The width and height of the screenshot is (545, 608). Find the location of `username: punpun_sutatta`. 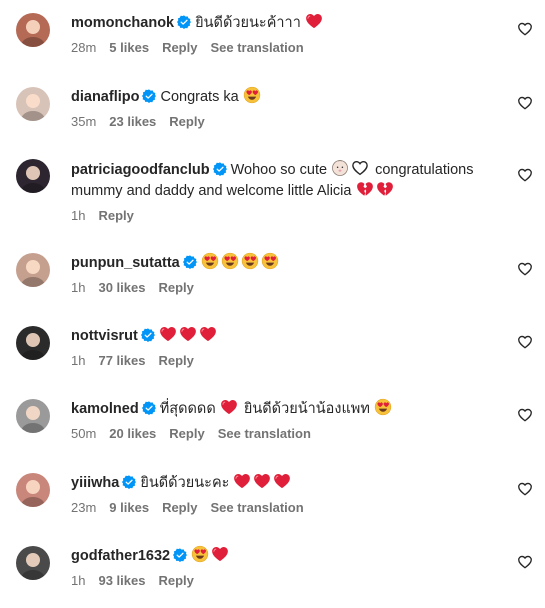

username: punpun_sutatta is located at coordinates (125, 263).